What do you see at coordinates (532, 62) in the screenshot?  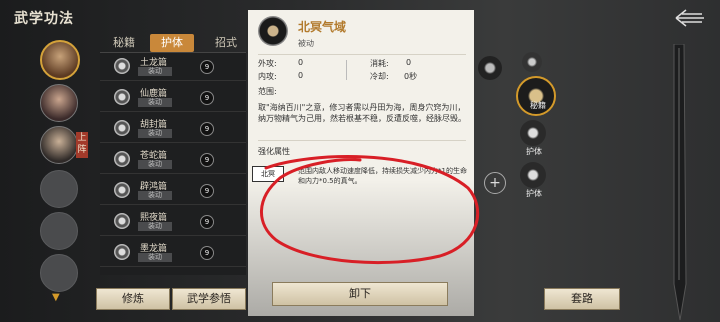 I see `slot-top-icon` at bounding box center [532, 62].